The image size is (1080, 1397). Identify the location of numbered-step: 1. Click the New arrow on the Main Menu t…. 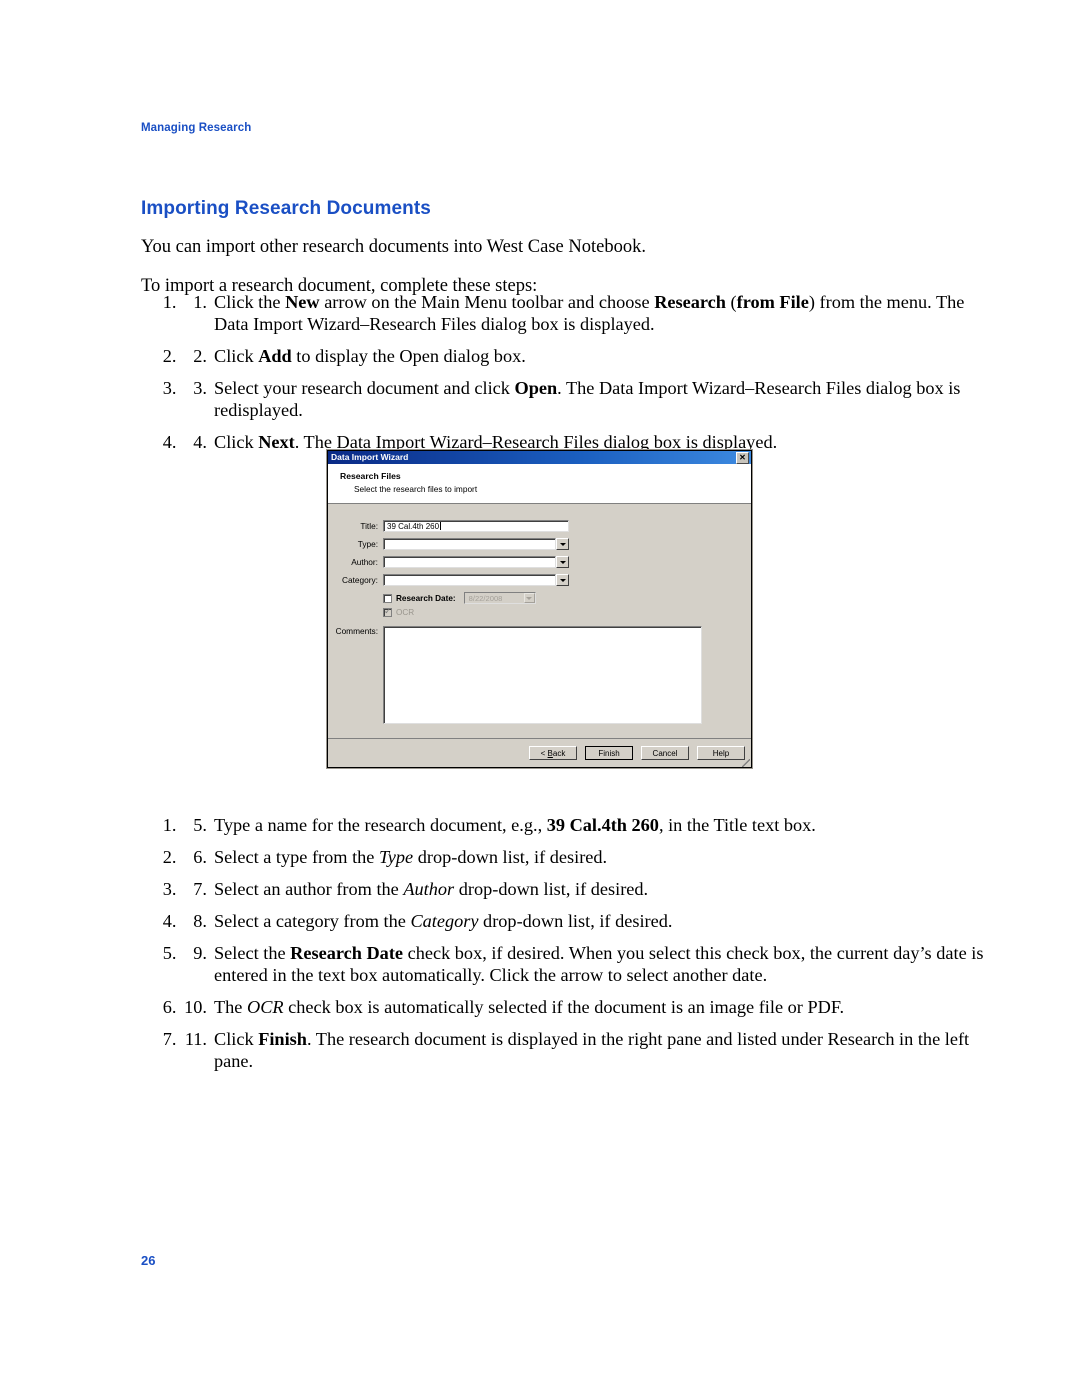
(587, 313).